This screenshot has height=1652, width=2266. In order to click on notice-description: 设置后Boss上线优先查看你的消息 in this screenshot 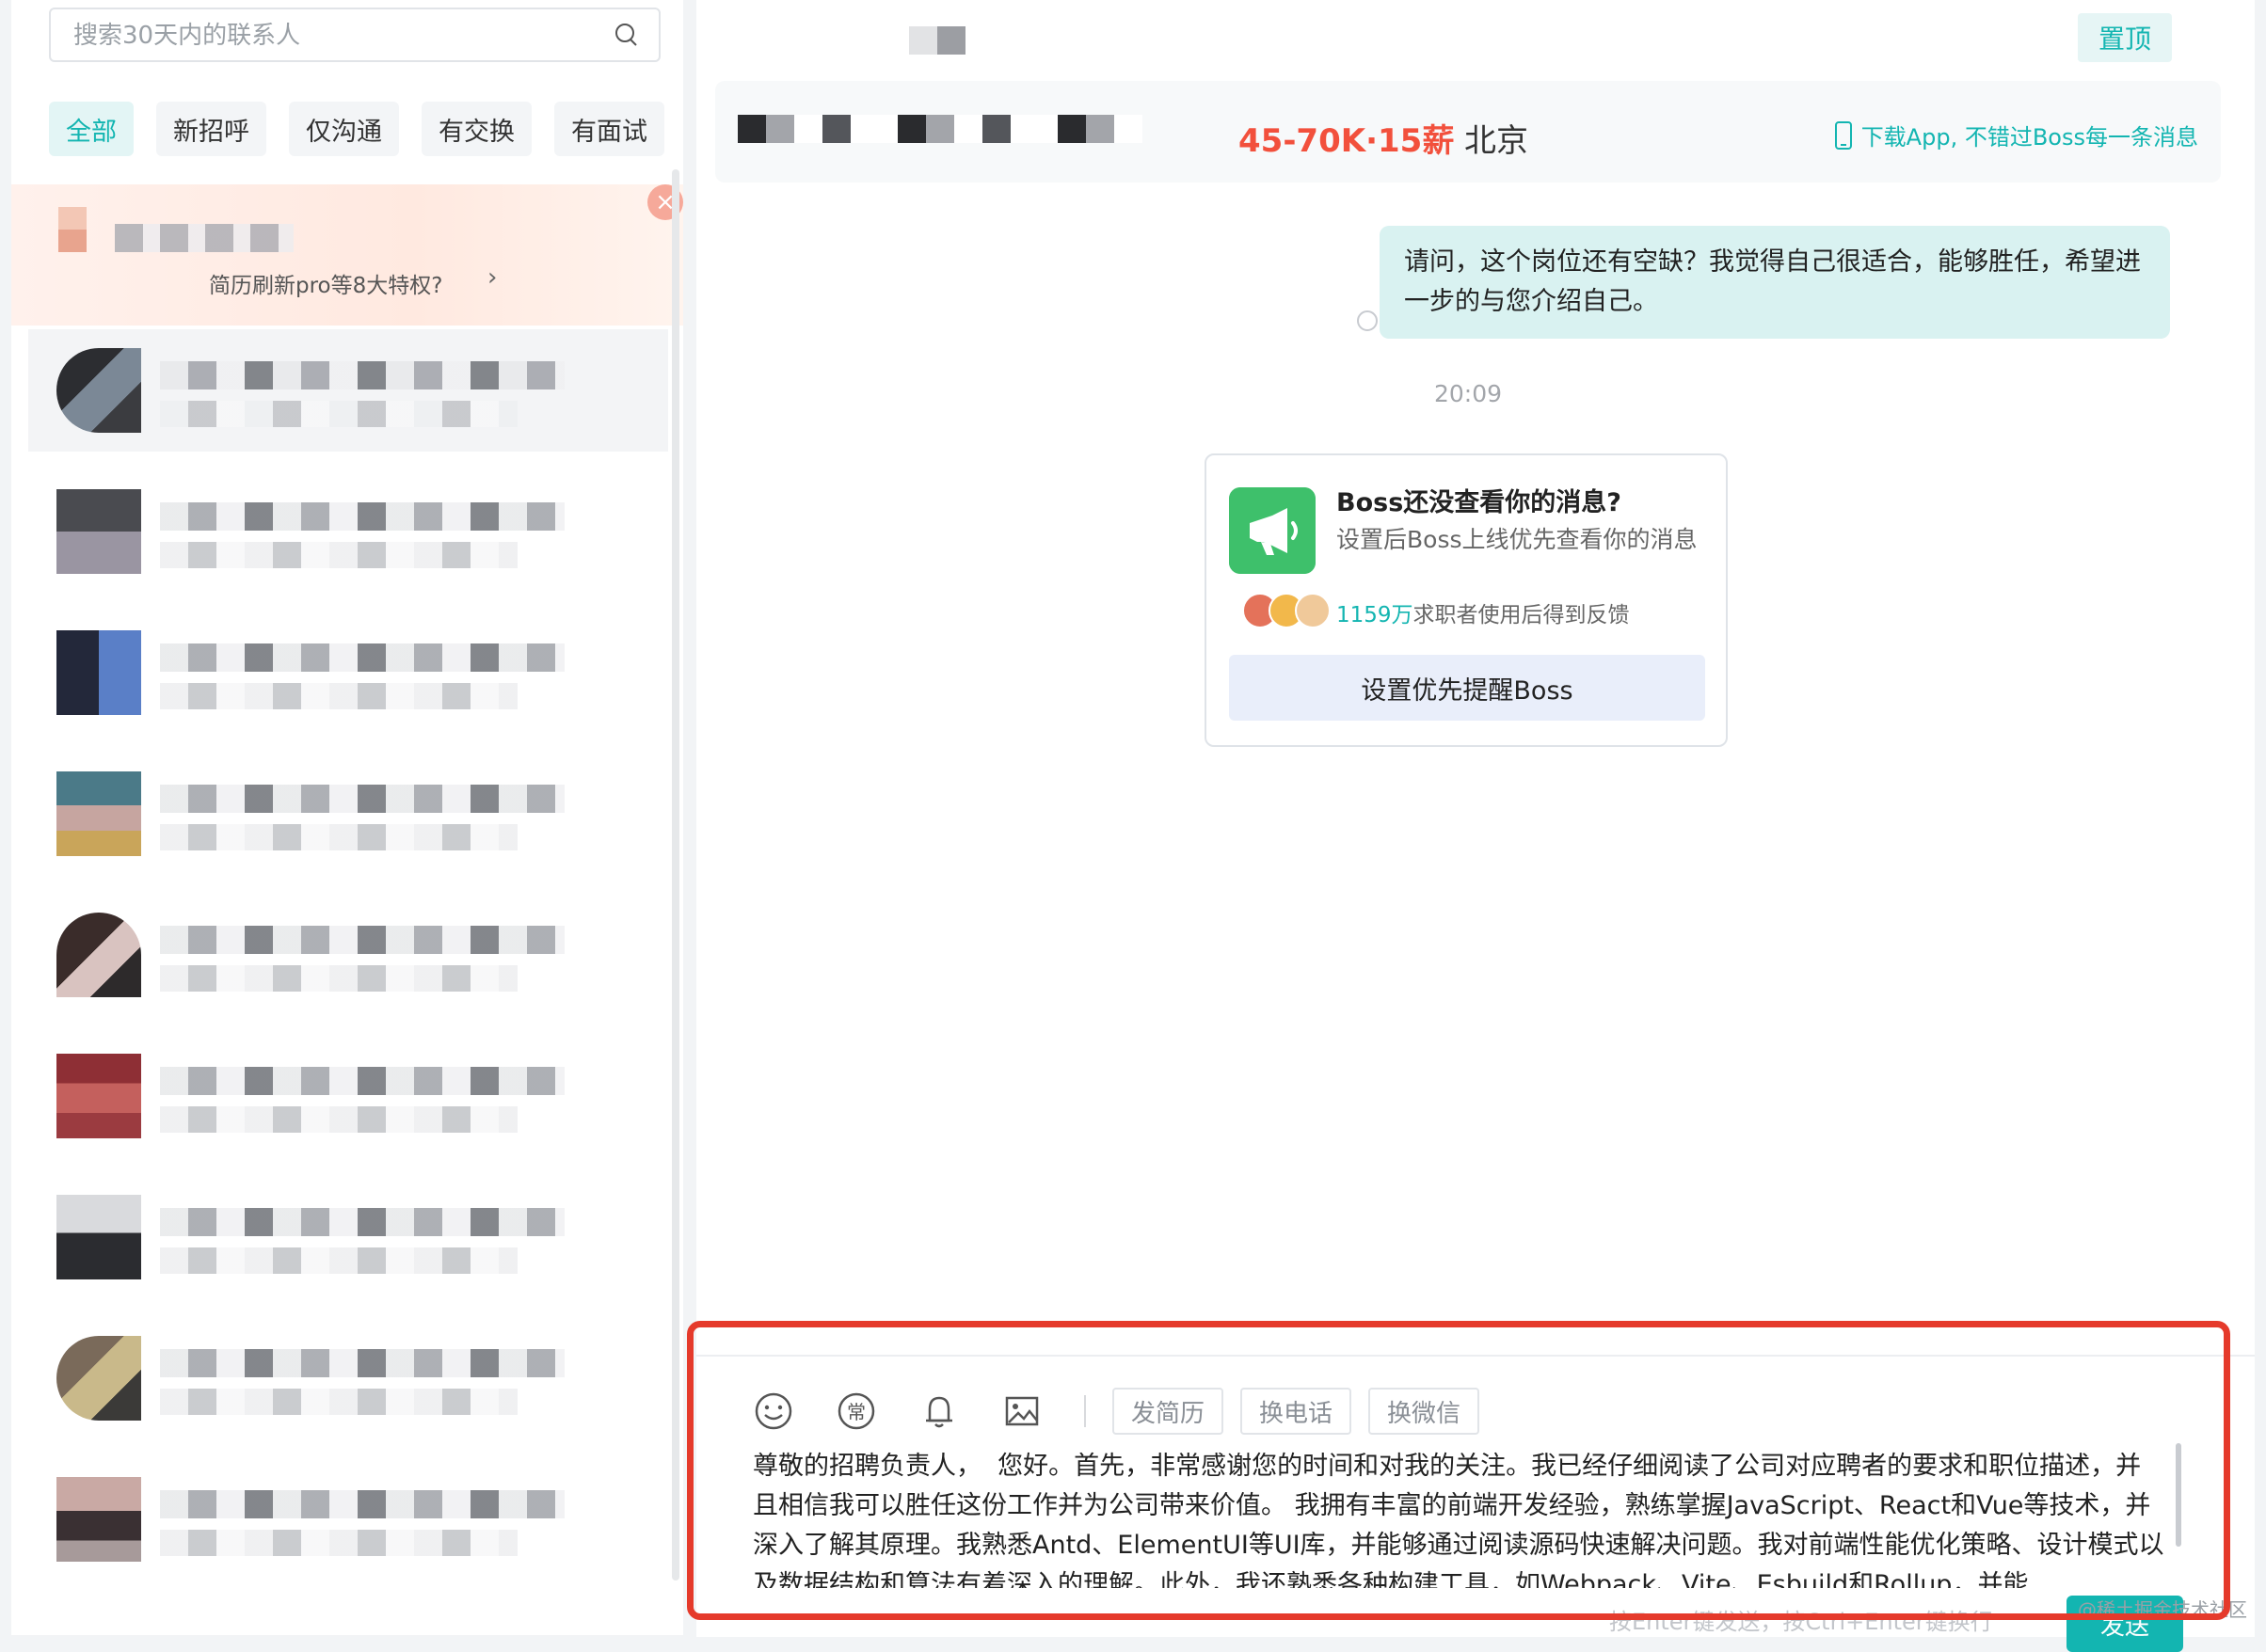, I will do `click(1517, 539)`.